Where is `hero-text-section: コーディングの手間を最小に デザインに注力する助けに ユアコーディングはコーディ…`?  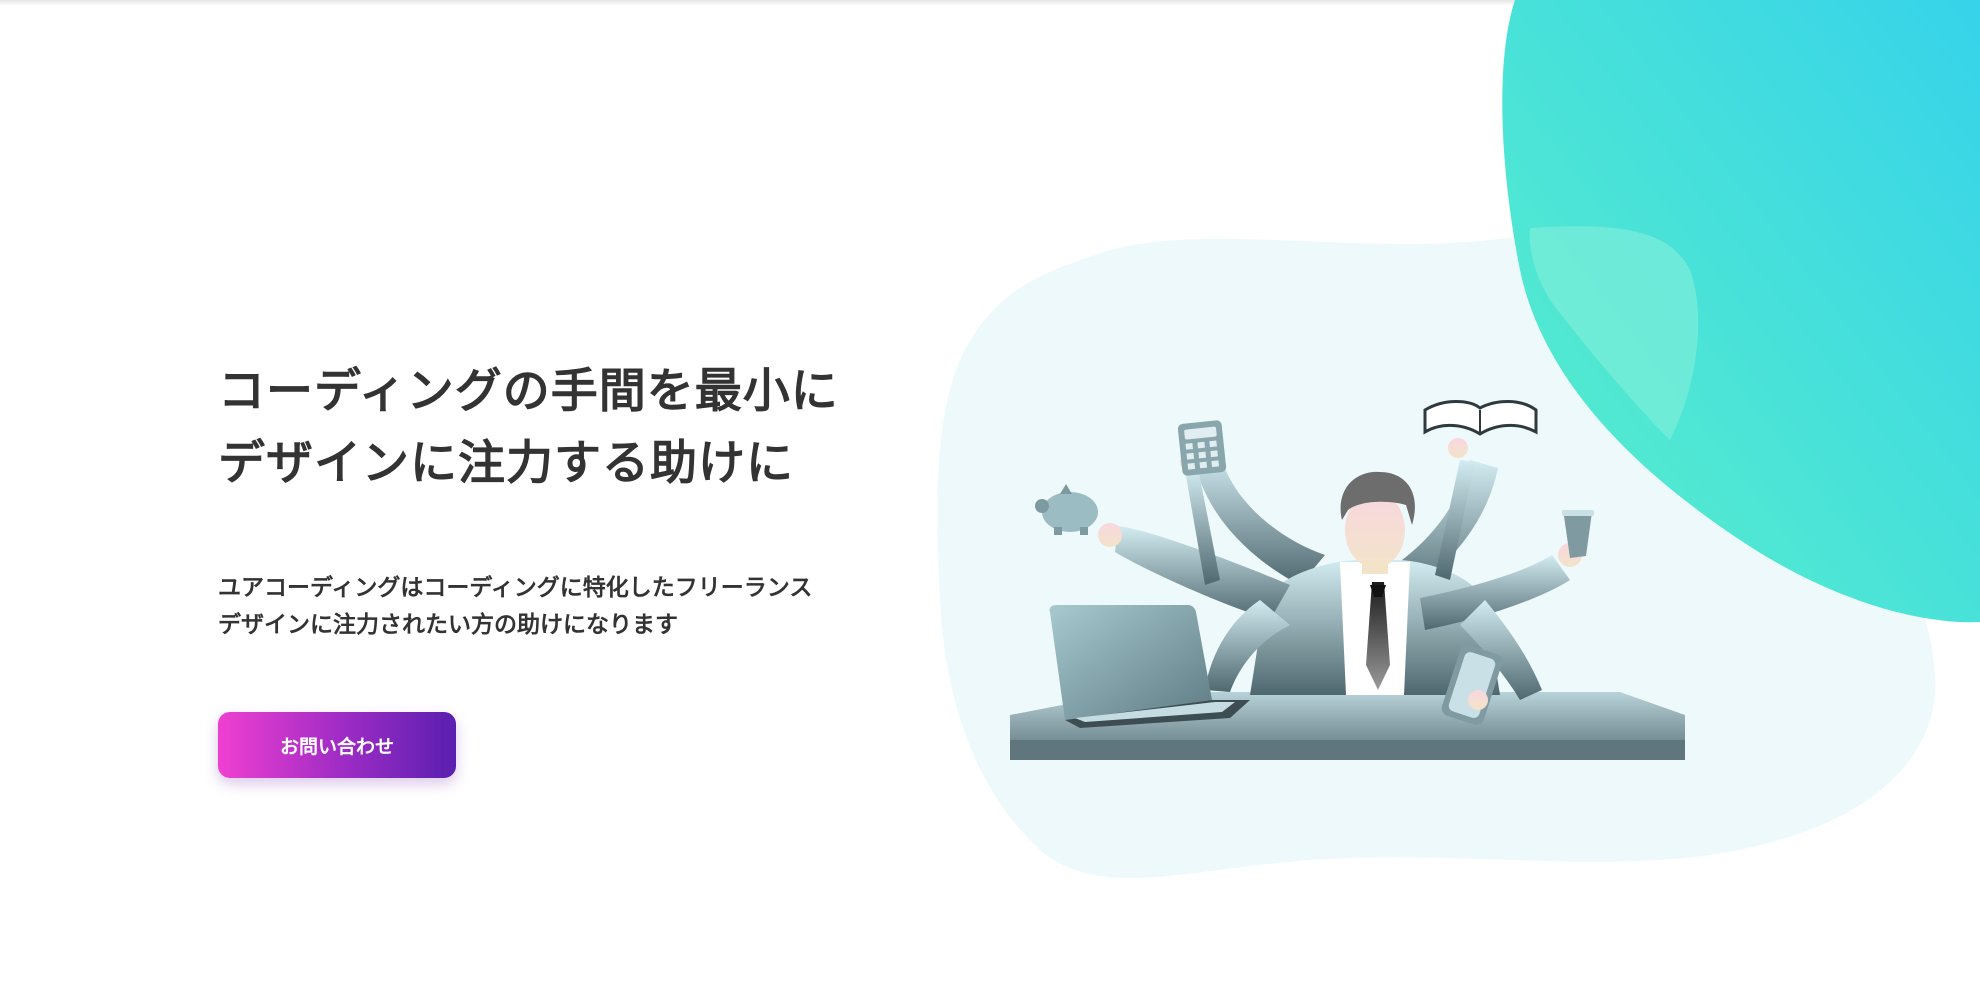
hero-text-section: コーディングの手間を最小に デザインに注力する助けに ユアコーディングはコーディ… is located at coordinates (558, 567).